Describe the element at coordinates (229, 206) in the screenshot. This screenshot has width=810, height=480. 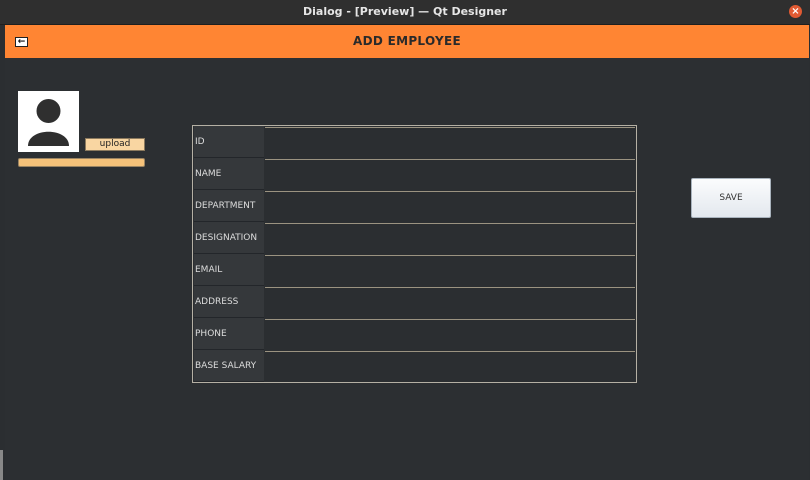
I see `field-label: DEPARTMENT` at that location.